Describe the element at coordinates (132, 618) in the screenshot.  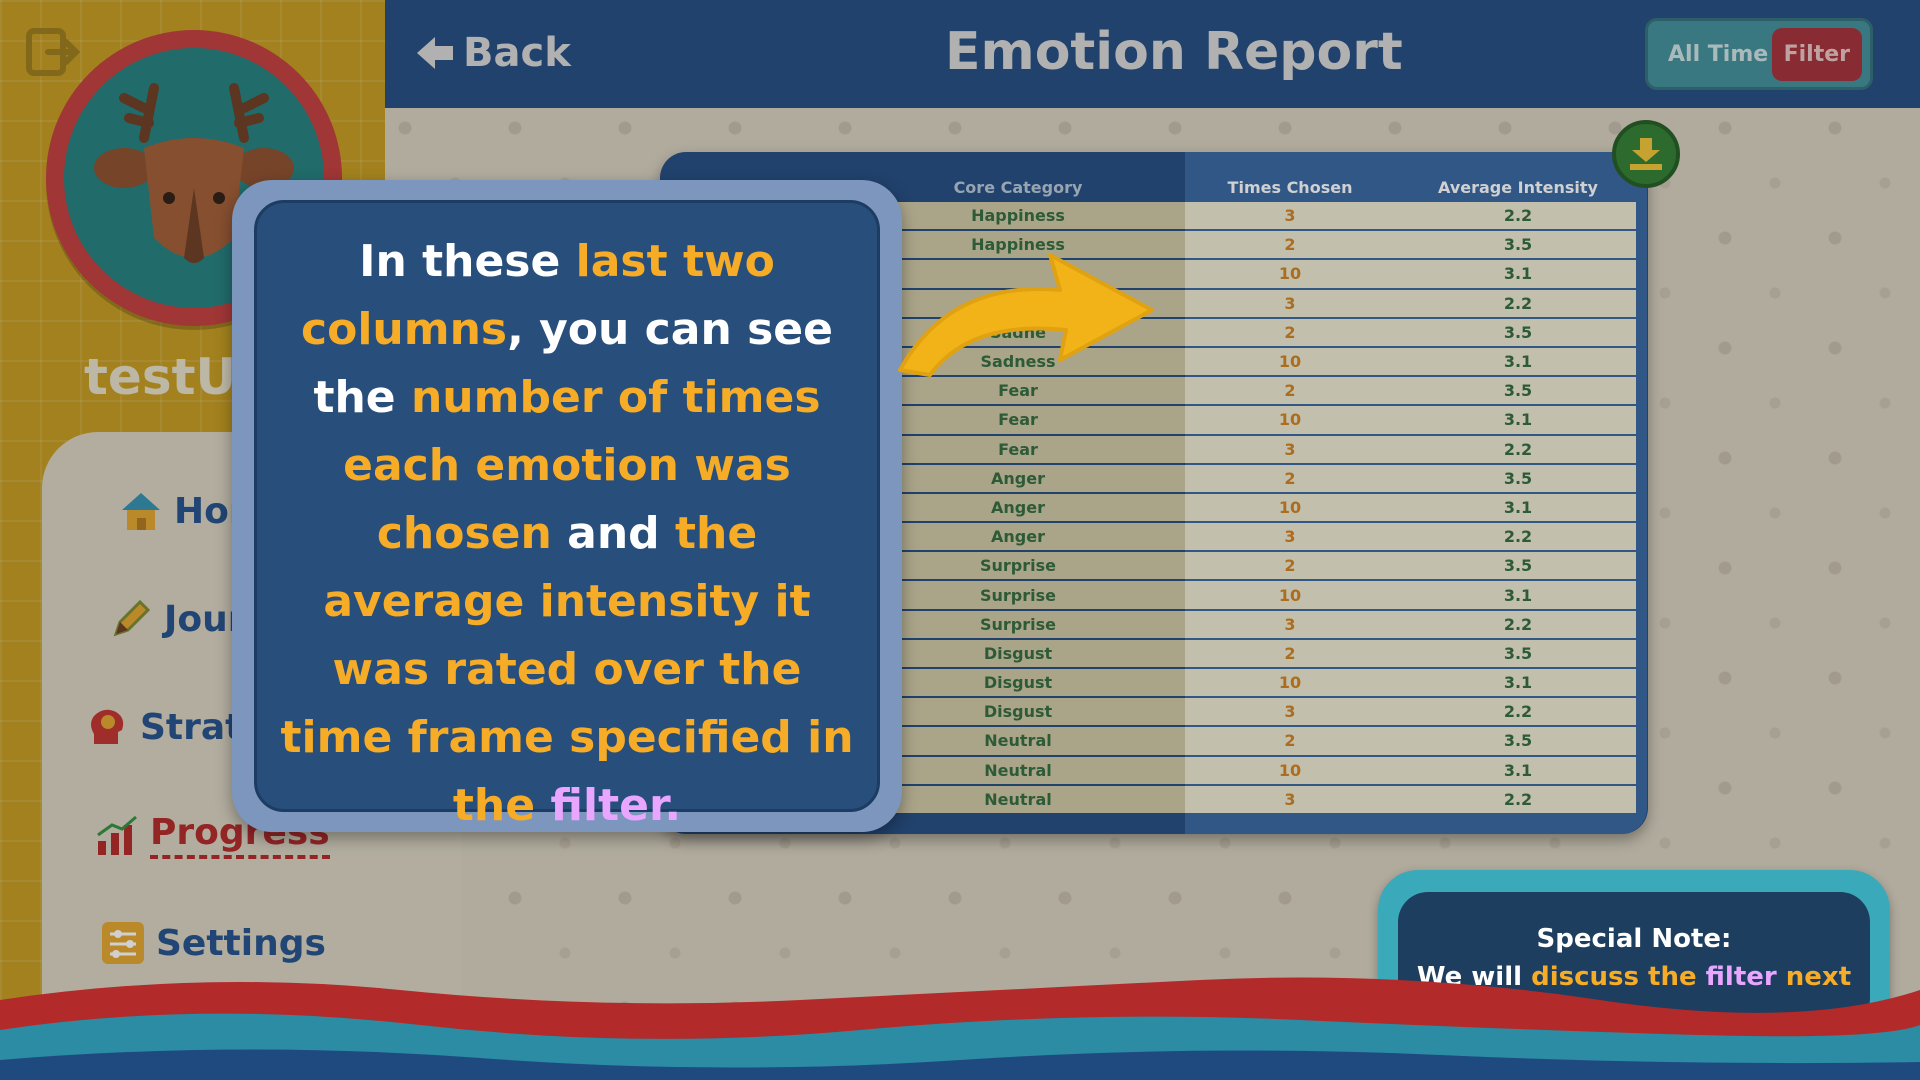
I see `pencil-icon` at that location.